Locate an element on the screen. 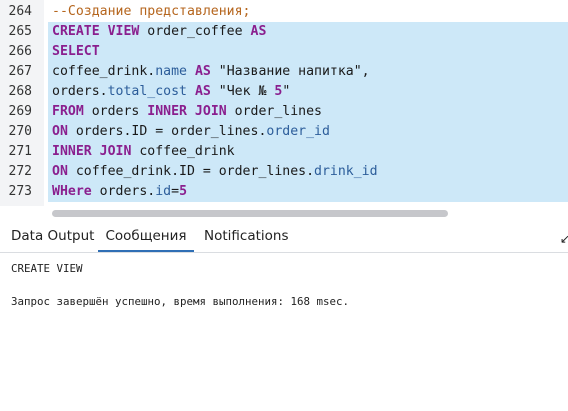 This screenshot has height=411, width=568. line-number: 272 is located at coordinates (20, 171).